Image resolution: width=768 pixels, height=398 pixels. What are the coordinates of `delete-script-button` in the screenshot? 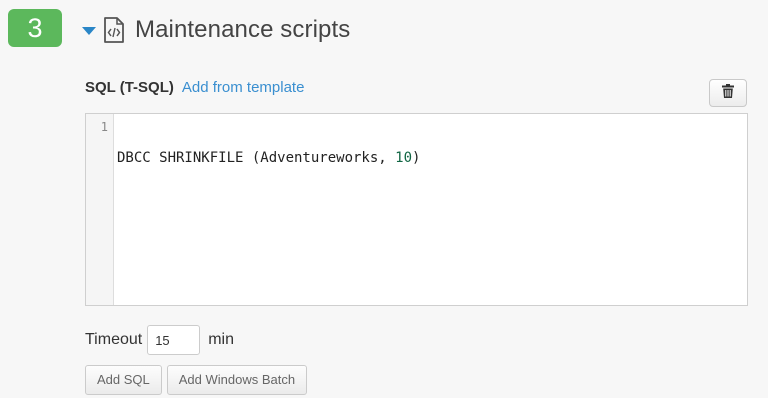 It's located at (728, 93).